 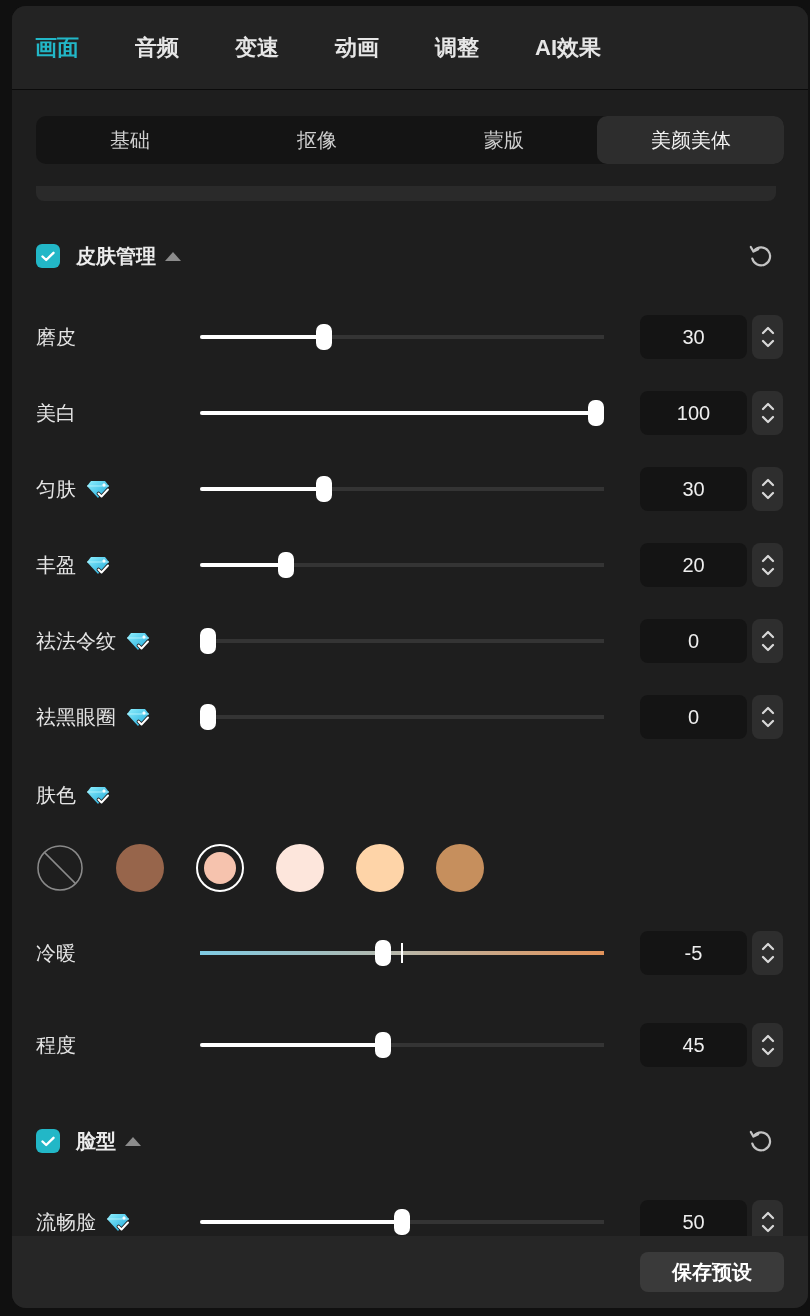 What do you see at coordinates (66, 1222) in the screenshot?
I see `setting-label: 流畅脸` at bounding box center [66, 1222].